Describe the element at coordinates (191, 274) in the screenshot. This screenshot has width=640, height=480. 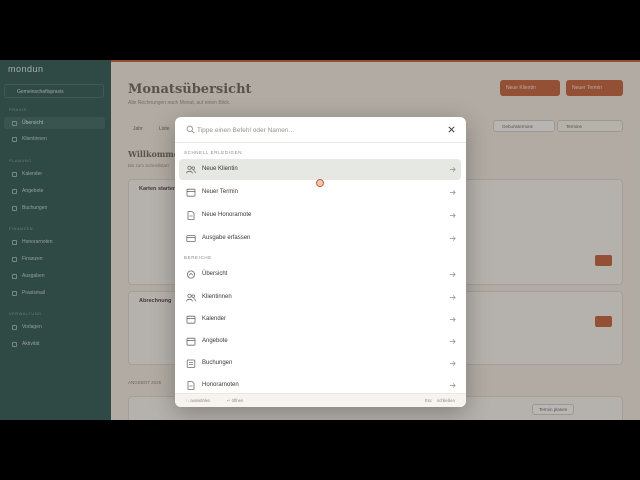
I see `dashboard-icon` at that location.